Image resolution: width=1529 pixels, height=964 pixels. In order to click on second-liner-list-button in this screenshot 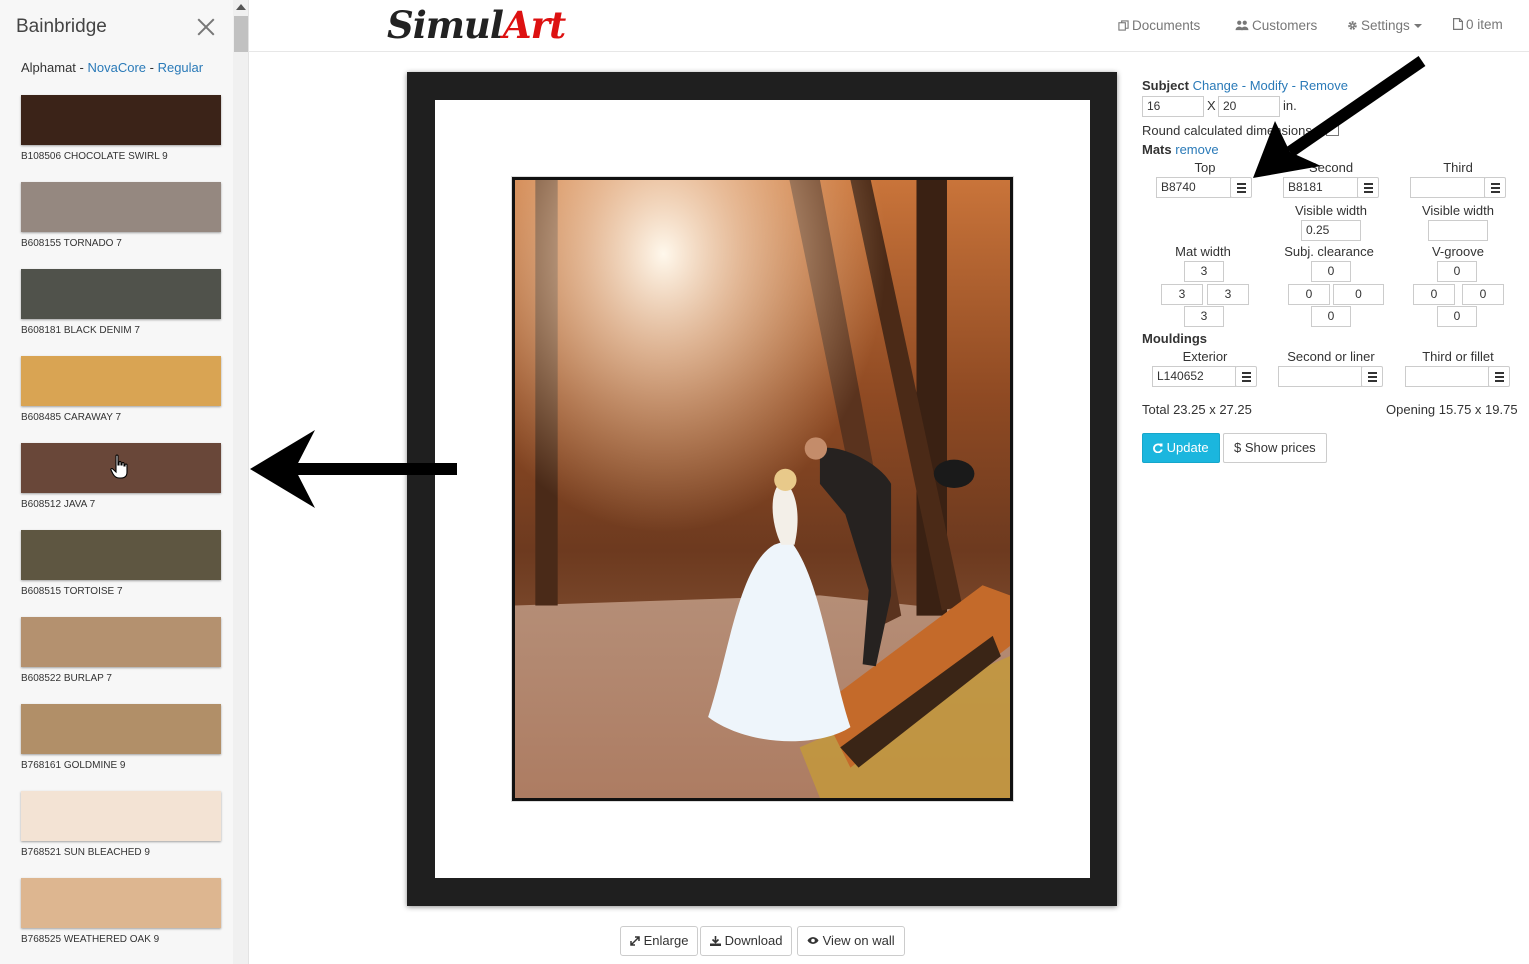, I will do `click(1372, 376)`.